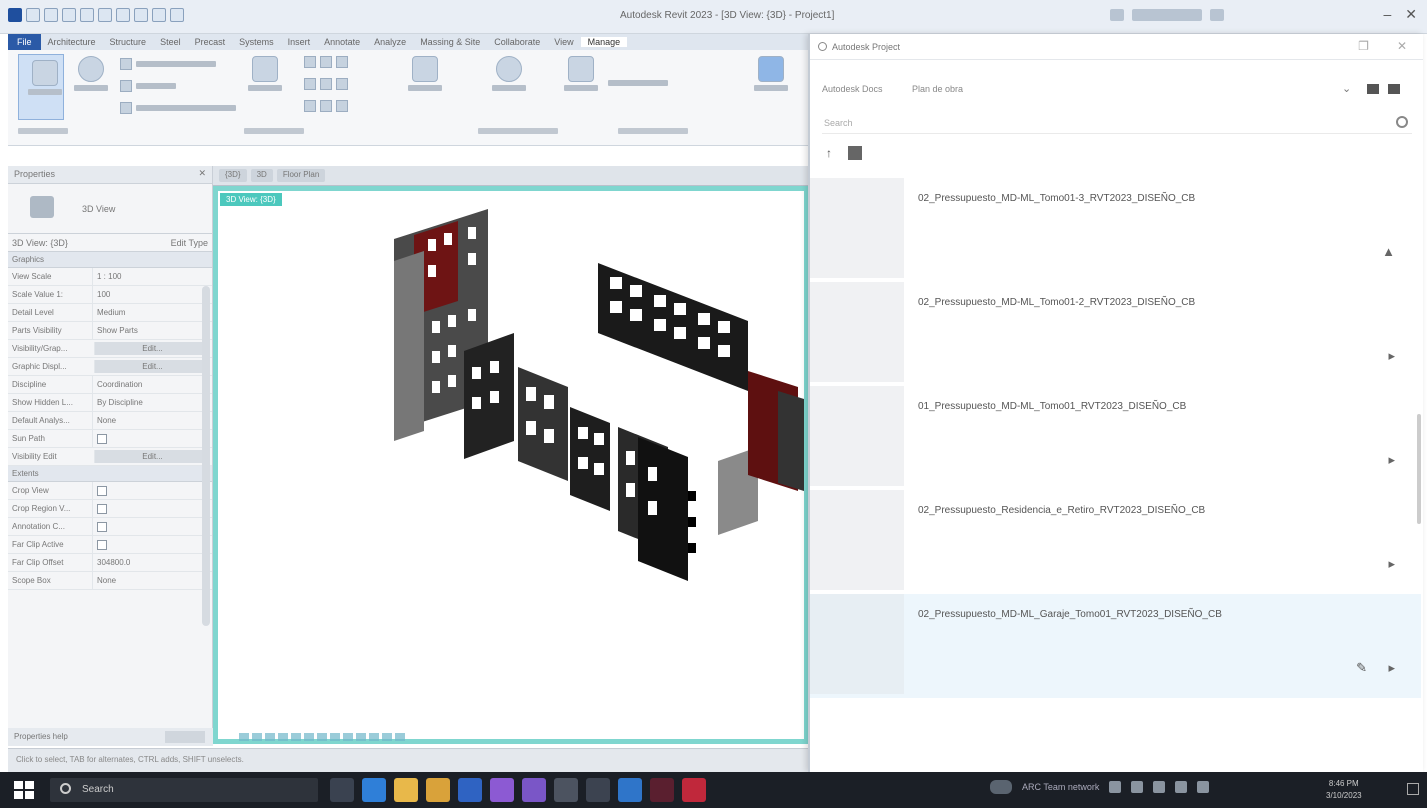 Image resolution: width=1427 pixels, height=808 pixels. What do you see at coordinates (184, 790) in the screenshot?
I see `taskbar-search: Search` at bounding box center [184, 790].